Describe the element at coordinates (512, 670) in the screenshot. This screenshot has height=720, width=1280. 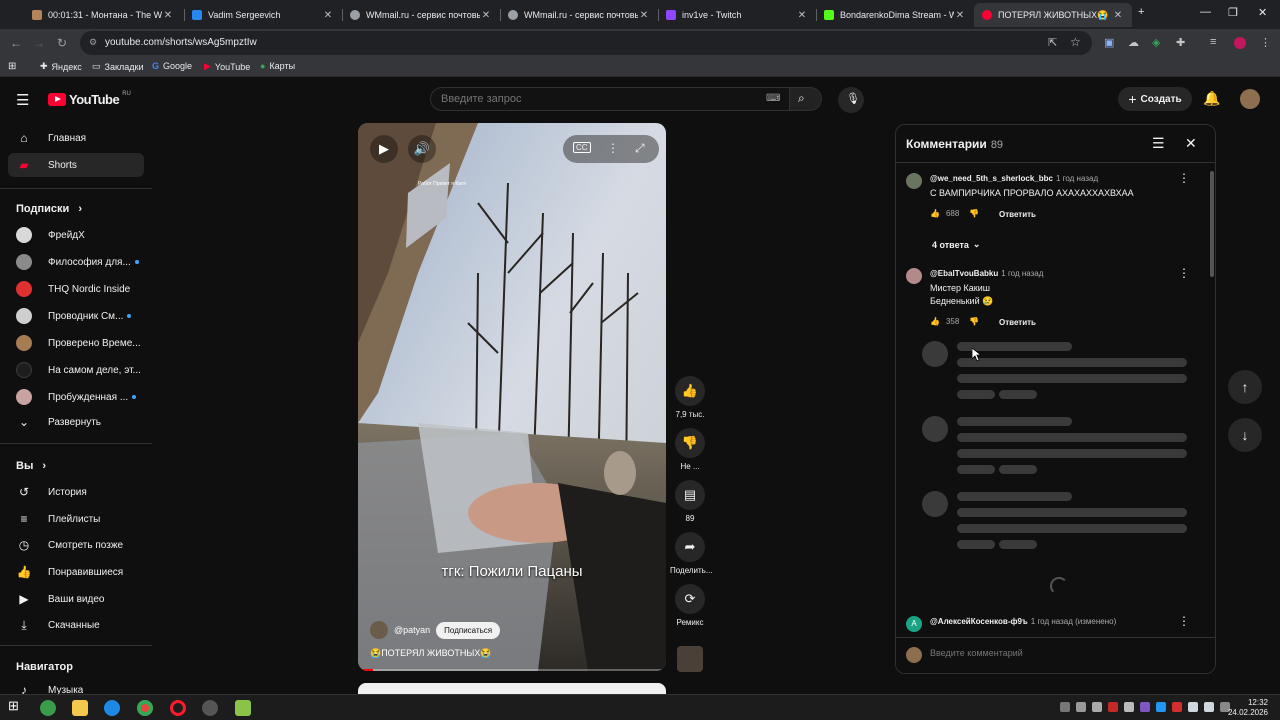
I see `progress-bar` at that location.